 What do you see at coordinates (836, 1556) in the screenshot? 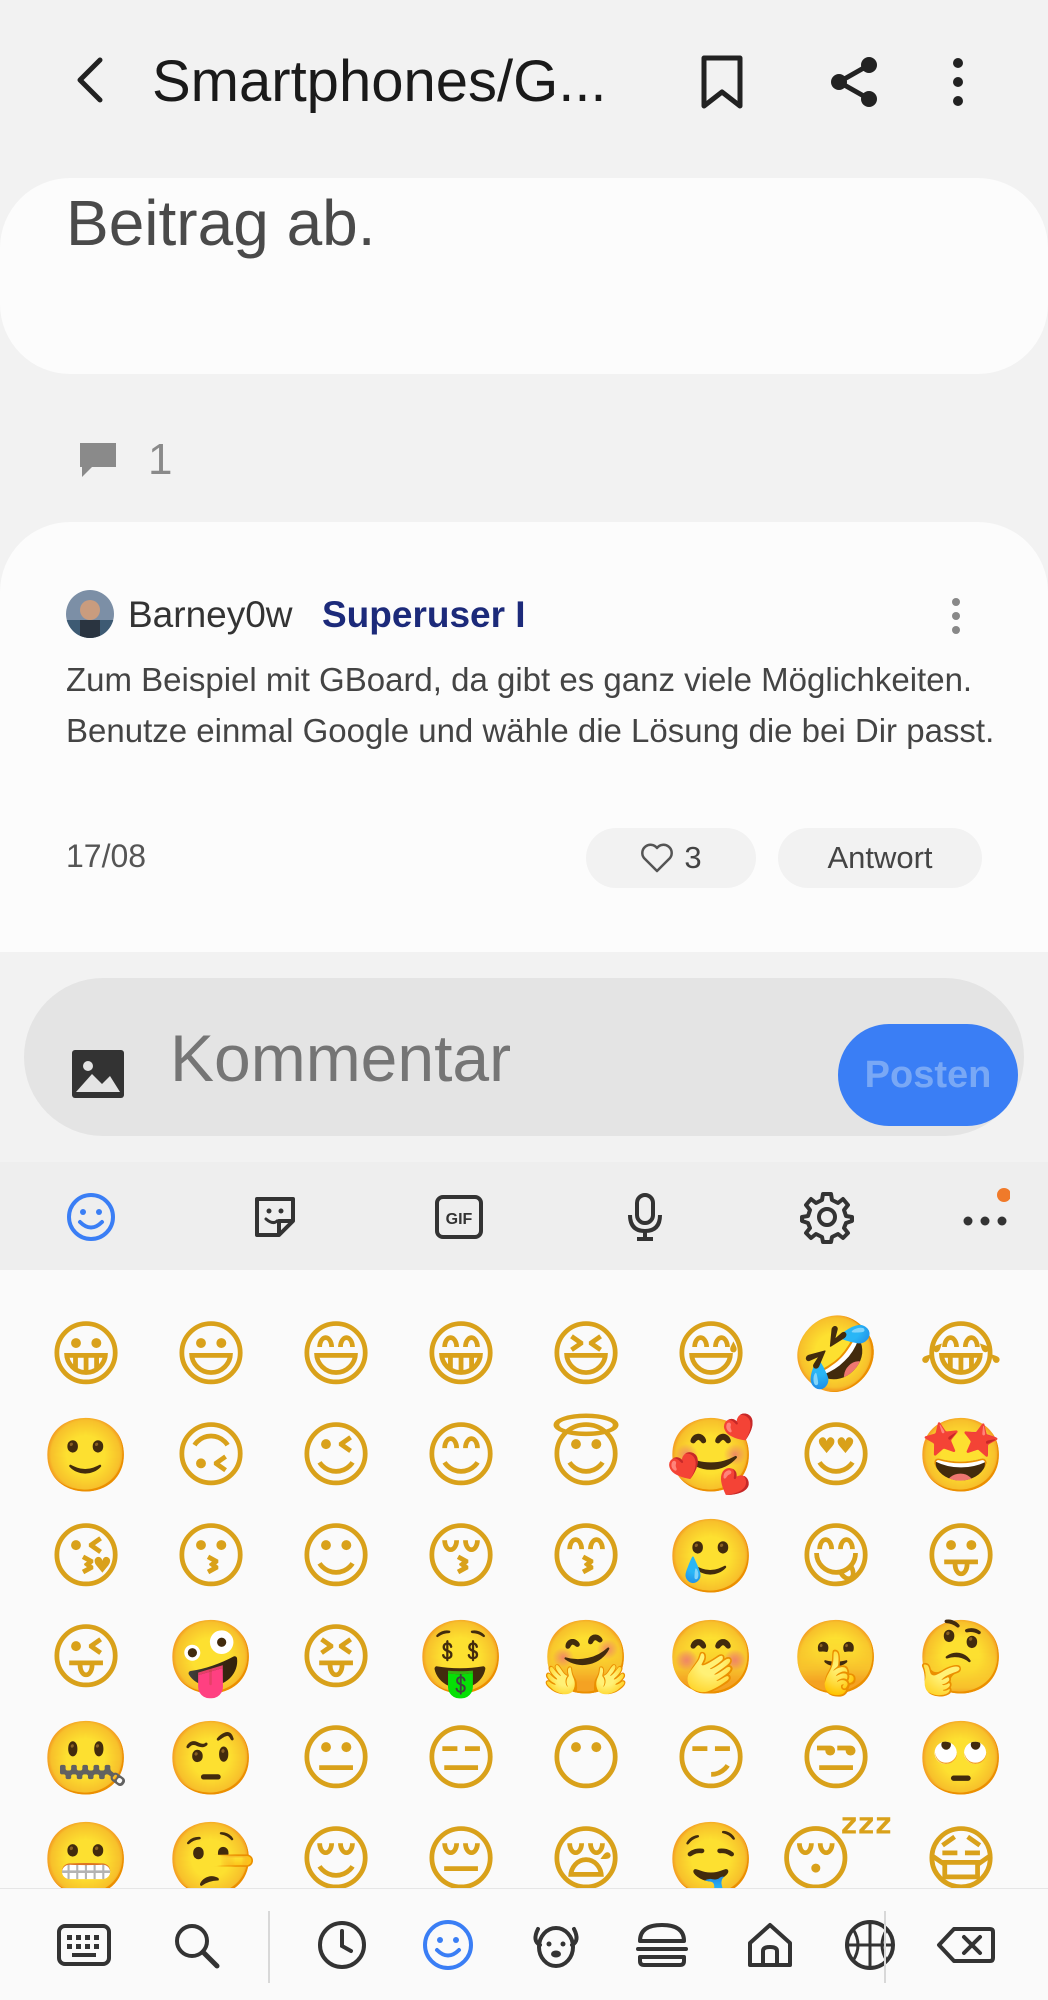
I see `emoji-key: 😋` at bounding box center [836, 1556].